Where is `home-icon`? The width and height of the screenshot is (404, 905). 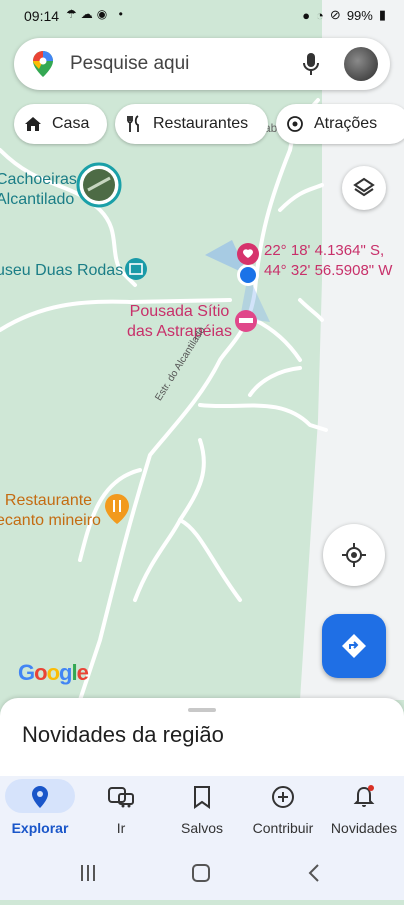
home-icon is located at coordinates (33, 124).